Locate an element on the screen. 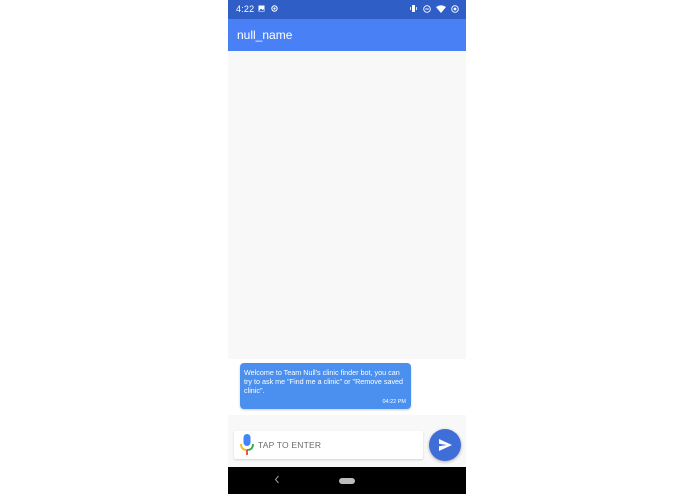 This screenshot has height=494, width=695. status-left-icons is located at coordinates (268, 8).